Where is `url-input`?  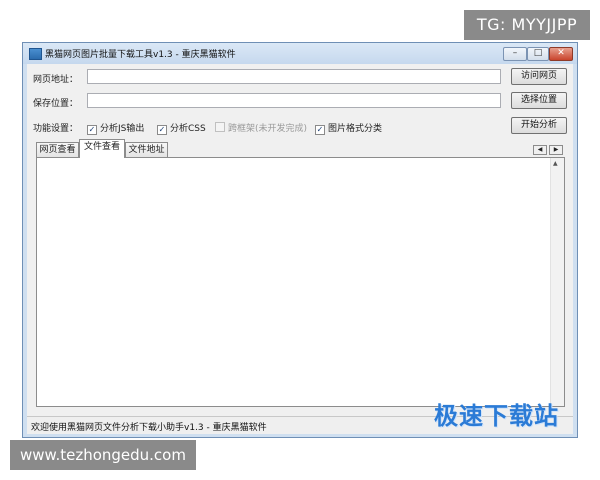
url-input is located at coordinates (294, 76).